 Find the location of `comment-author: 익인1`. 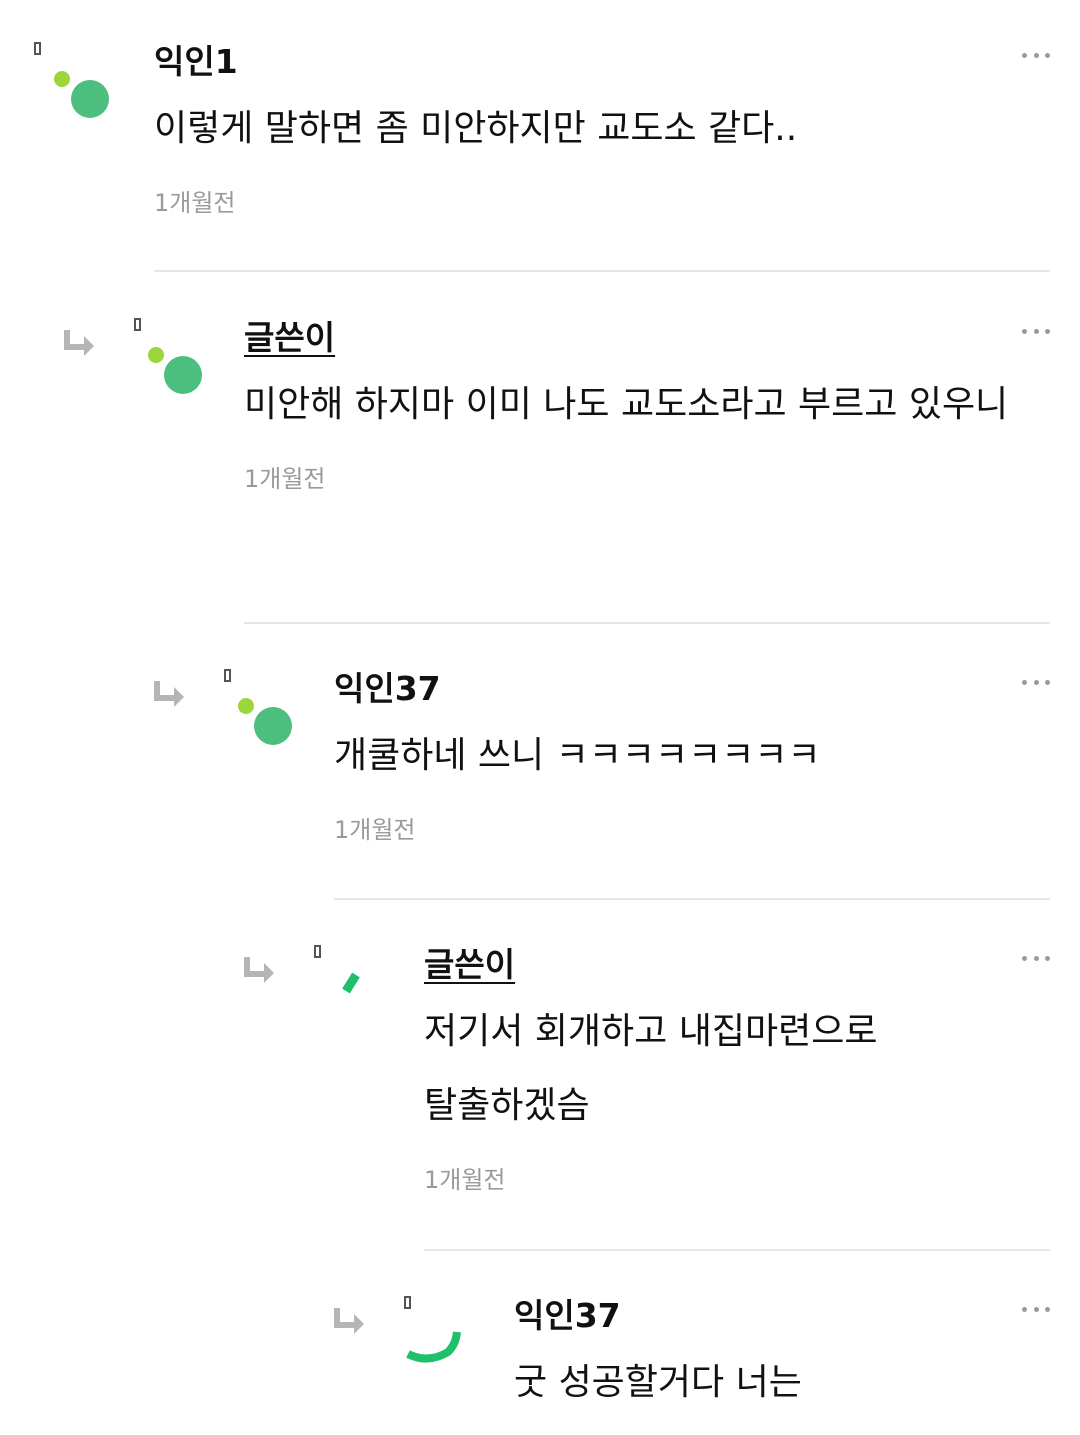

comment-author: 익인1 is located at coordinates (602, 62).